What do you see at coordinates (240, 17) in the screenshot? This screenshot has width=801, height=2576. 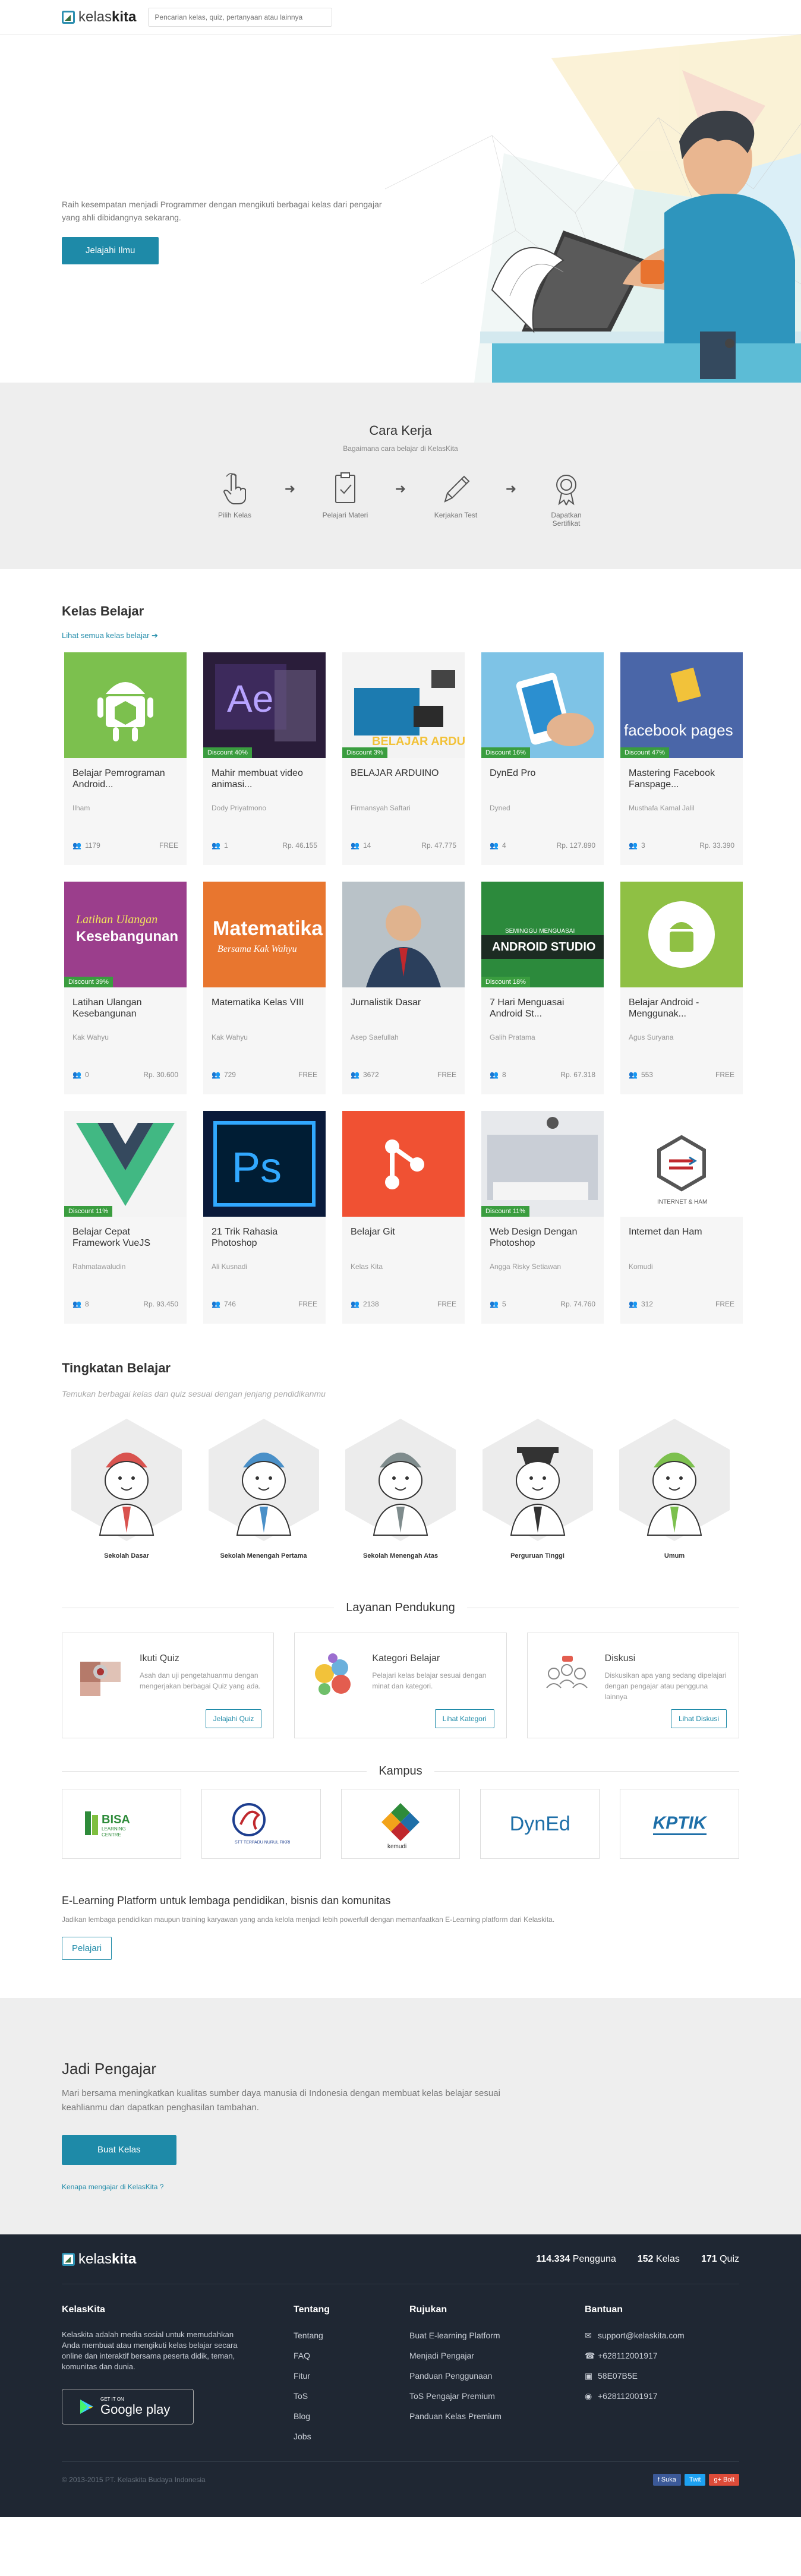 I see `search-input` at bounding box center [240, 17].